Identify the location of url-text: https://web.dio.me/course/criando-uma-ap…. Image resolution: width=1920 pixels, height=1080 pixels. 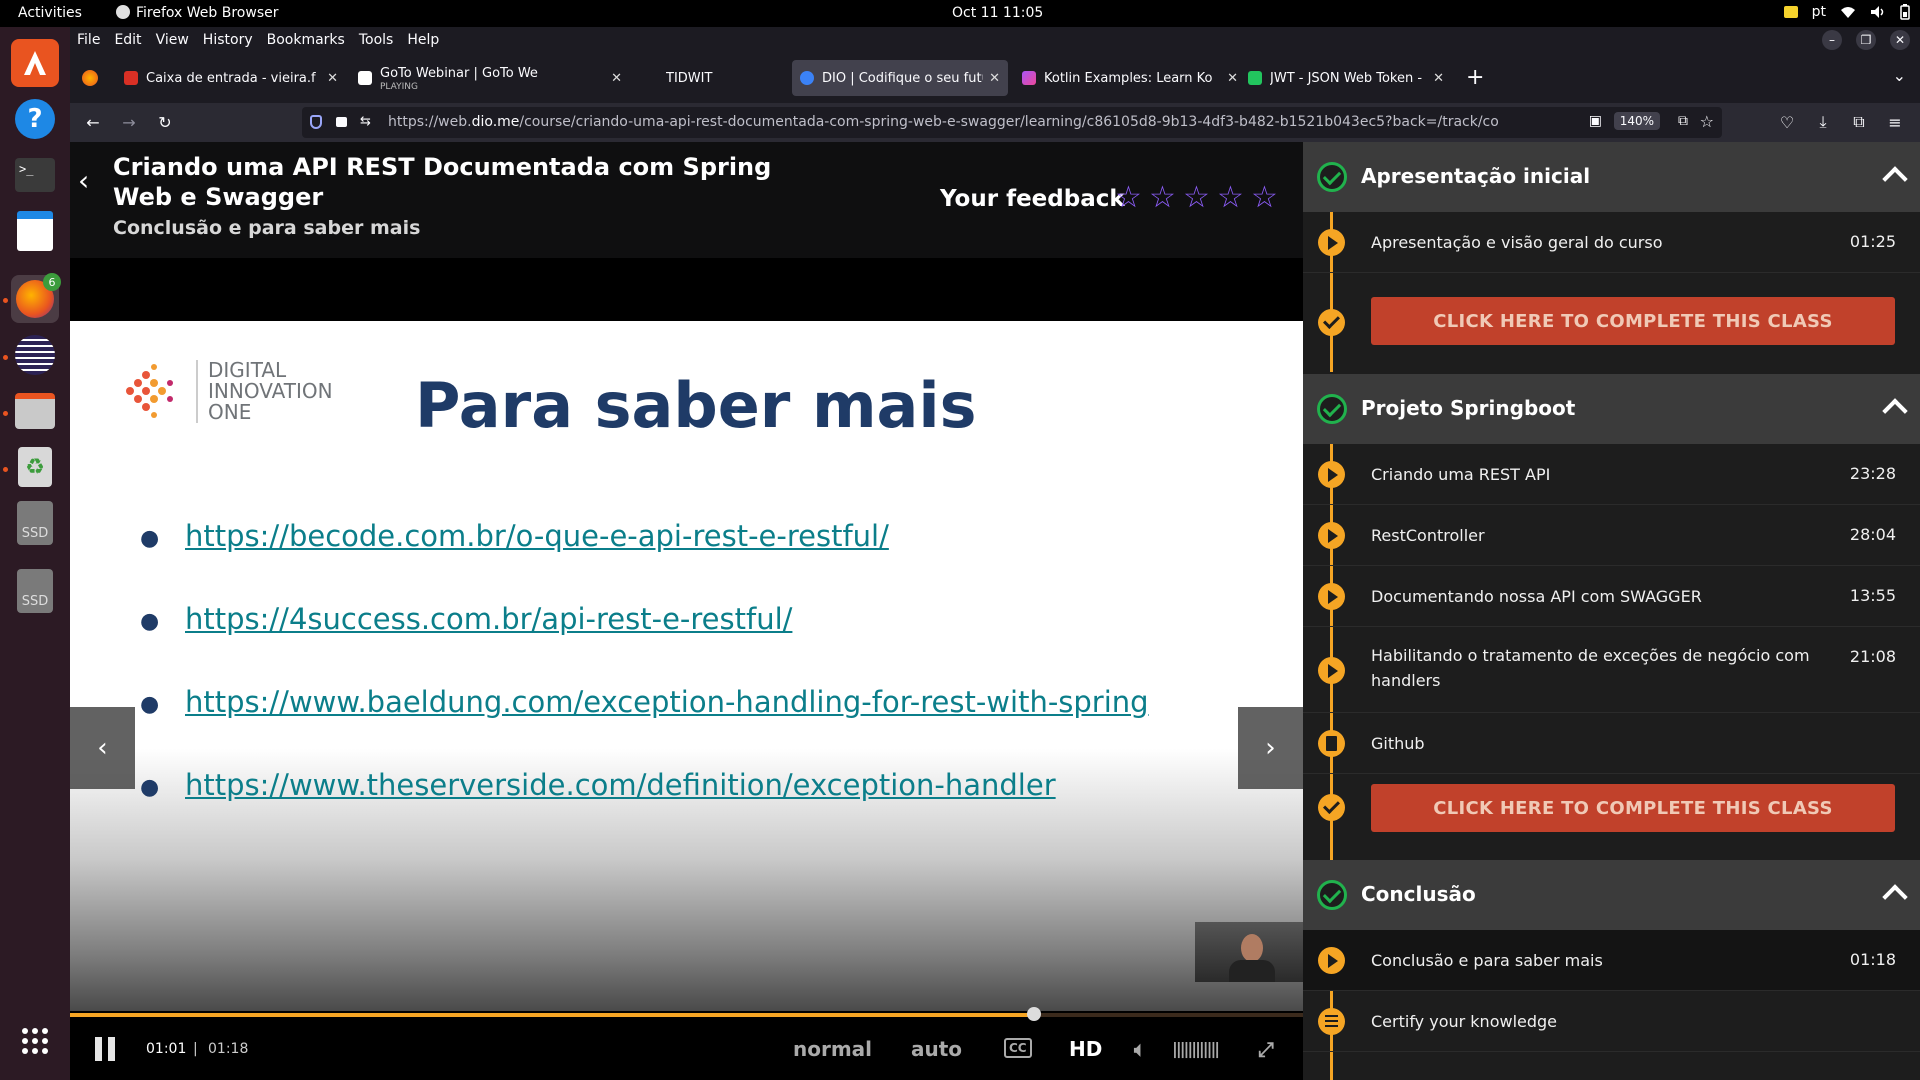
(958, 122).